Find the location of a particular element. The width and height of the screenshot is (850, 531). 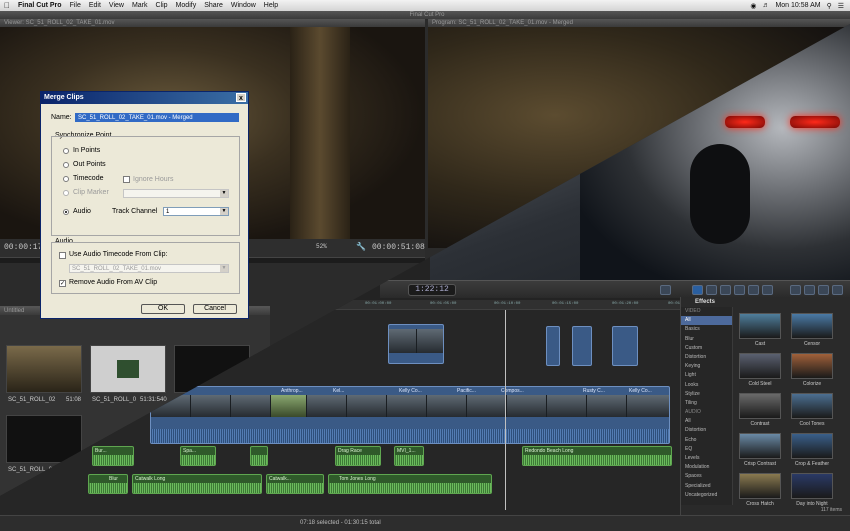

clock: Mon 10:58 AM is located at coordinates (797, 5).